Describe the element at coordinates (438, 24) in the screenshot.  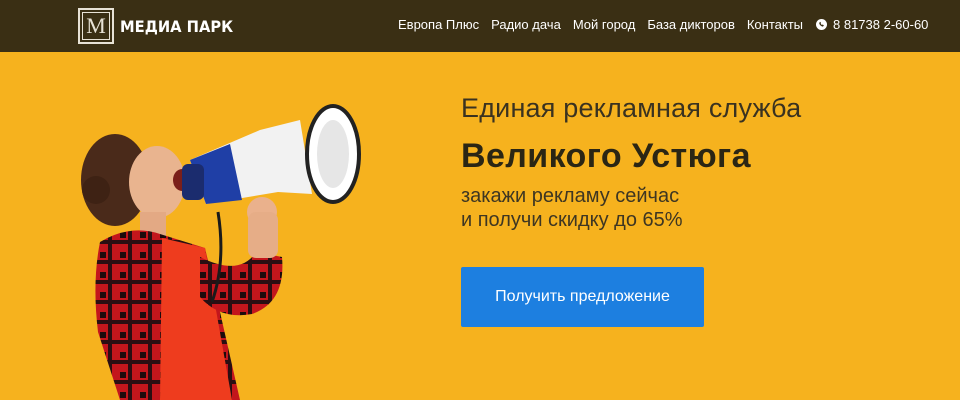
I see `nav-link-europa-plus: Европа Плюс` at that location.